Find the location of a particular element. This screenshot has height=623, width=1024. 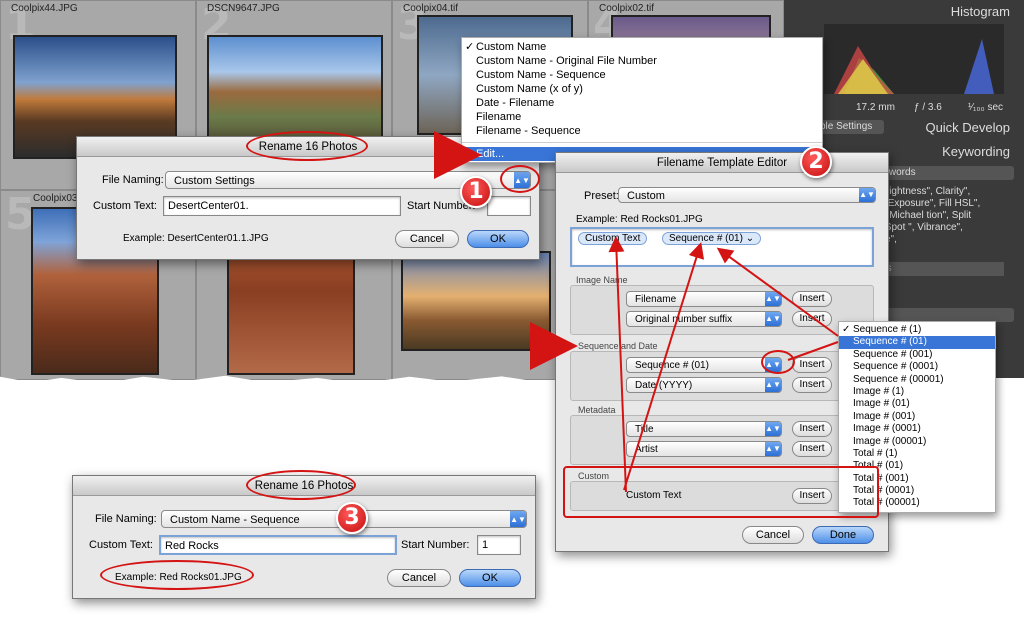

menu-item-sequence-00001: Sequence # (00001) is located at coordinates (917, 380).